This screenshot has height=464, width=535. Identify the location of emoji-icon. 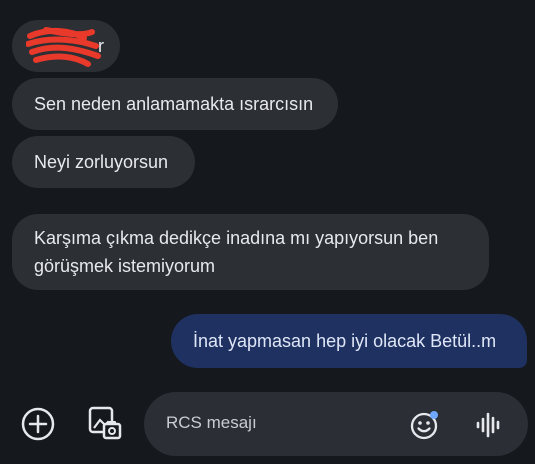
(425, 425).